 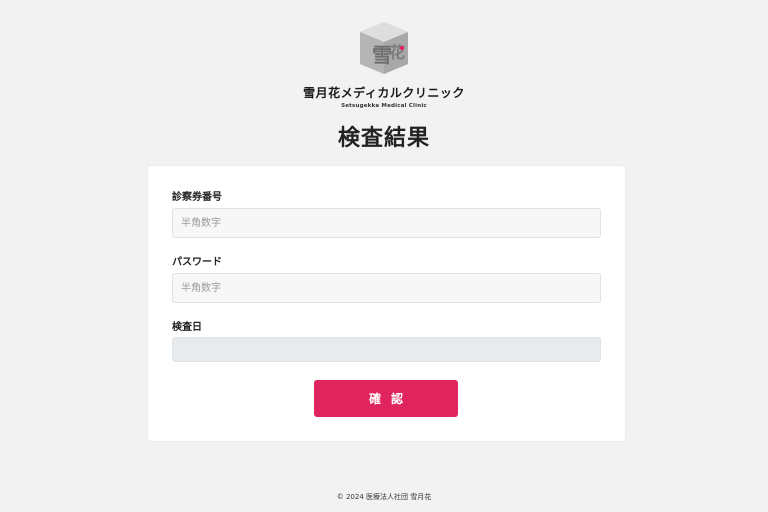 I want to click on page-title: 検査結果, so click(x=383, y=138).